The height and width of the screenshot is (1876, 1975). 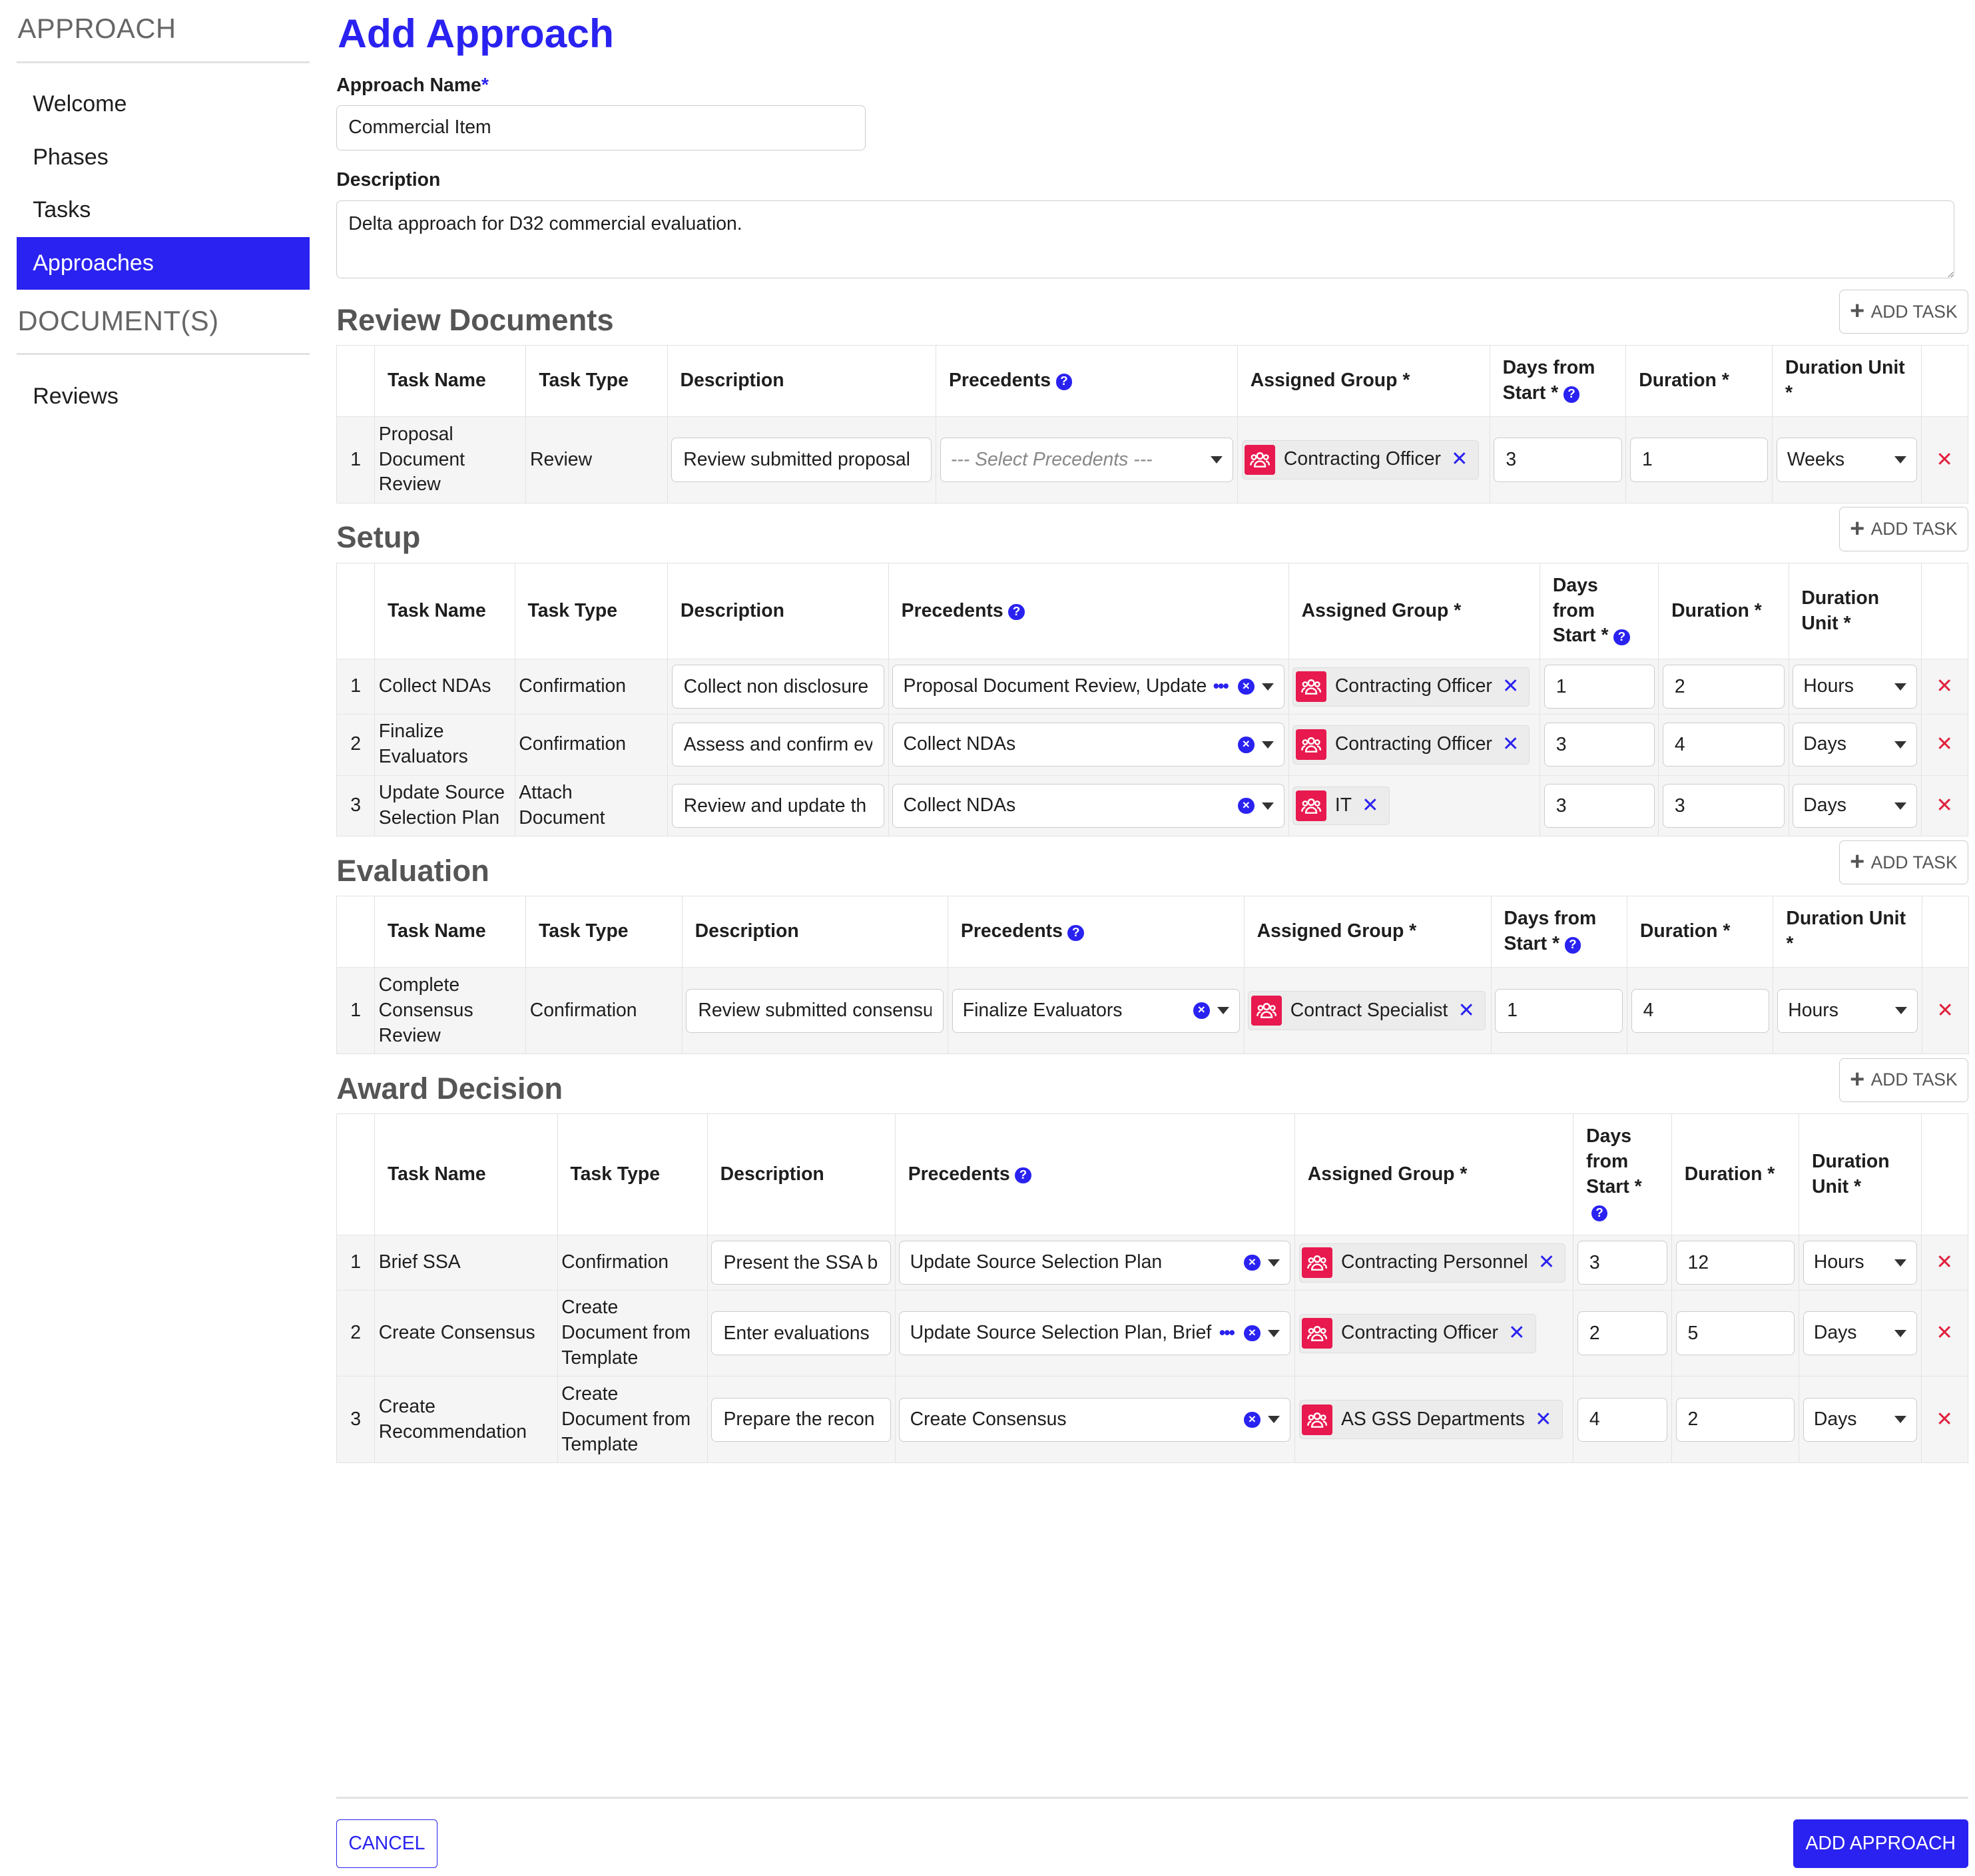 I want to click on description-cell, so click(x=802, y=459).